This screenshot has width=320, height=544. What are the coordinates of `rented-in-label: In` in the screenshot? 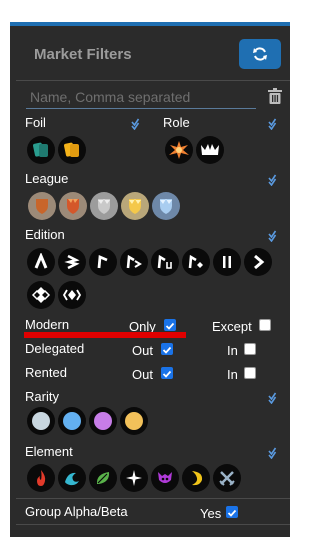 It's located at (232, 374).